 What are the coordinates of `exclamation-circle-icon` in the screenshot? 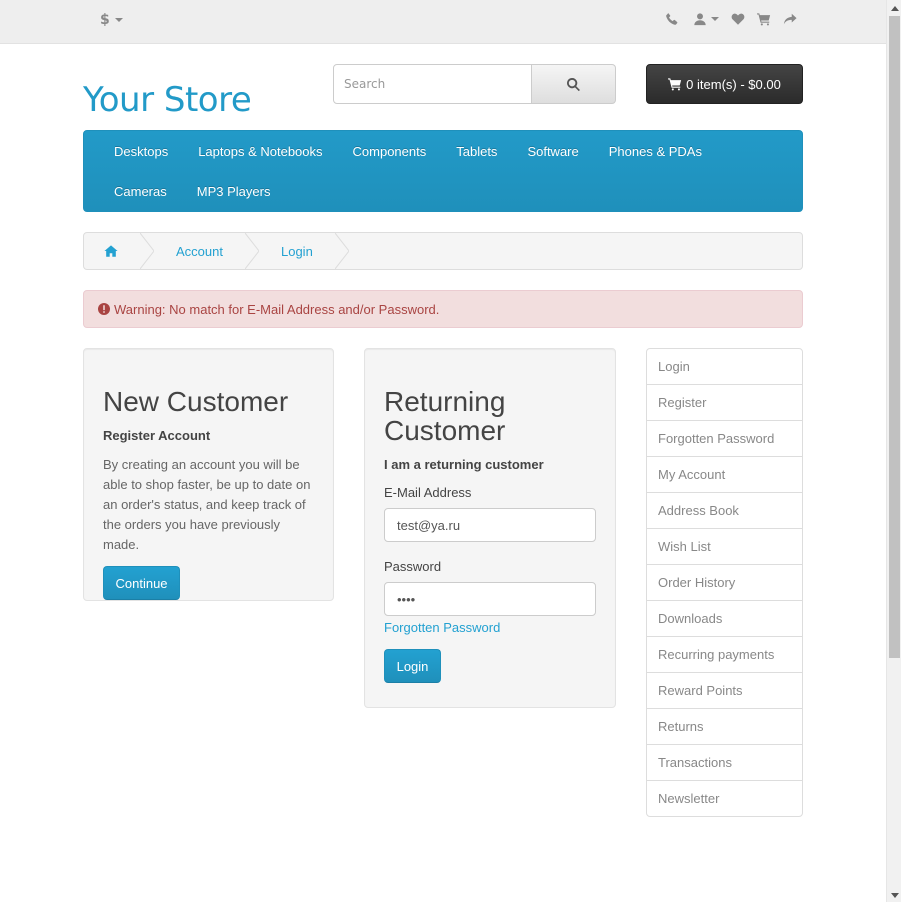 It's located at (104, 309).